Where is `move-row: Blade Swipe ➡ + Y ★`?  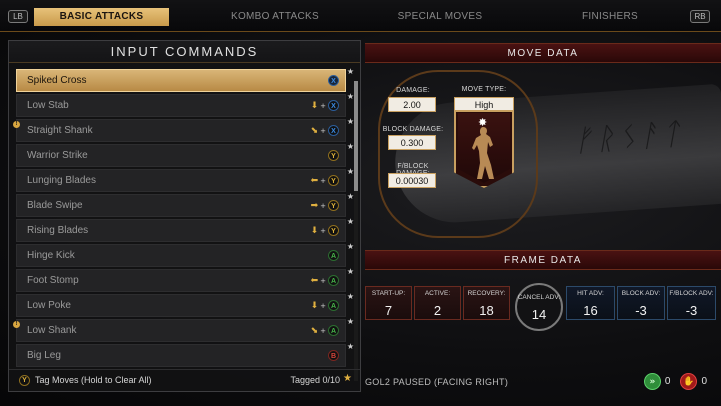
move-row: Blade Swipe ➡ + Y ★ is located at coordinates (185, 204).